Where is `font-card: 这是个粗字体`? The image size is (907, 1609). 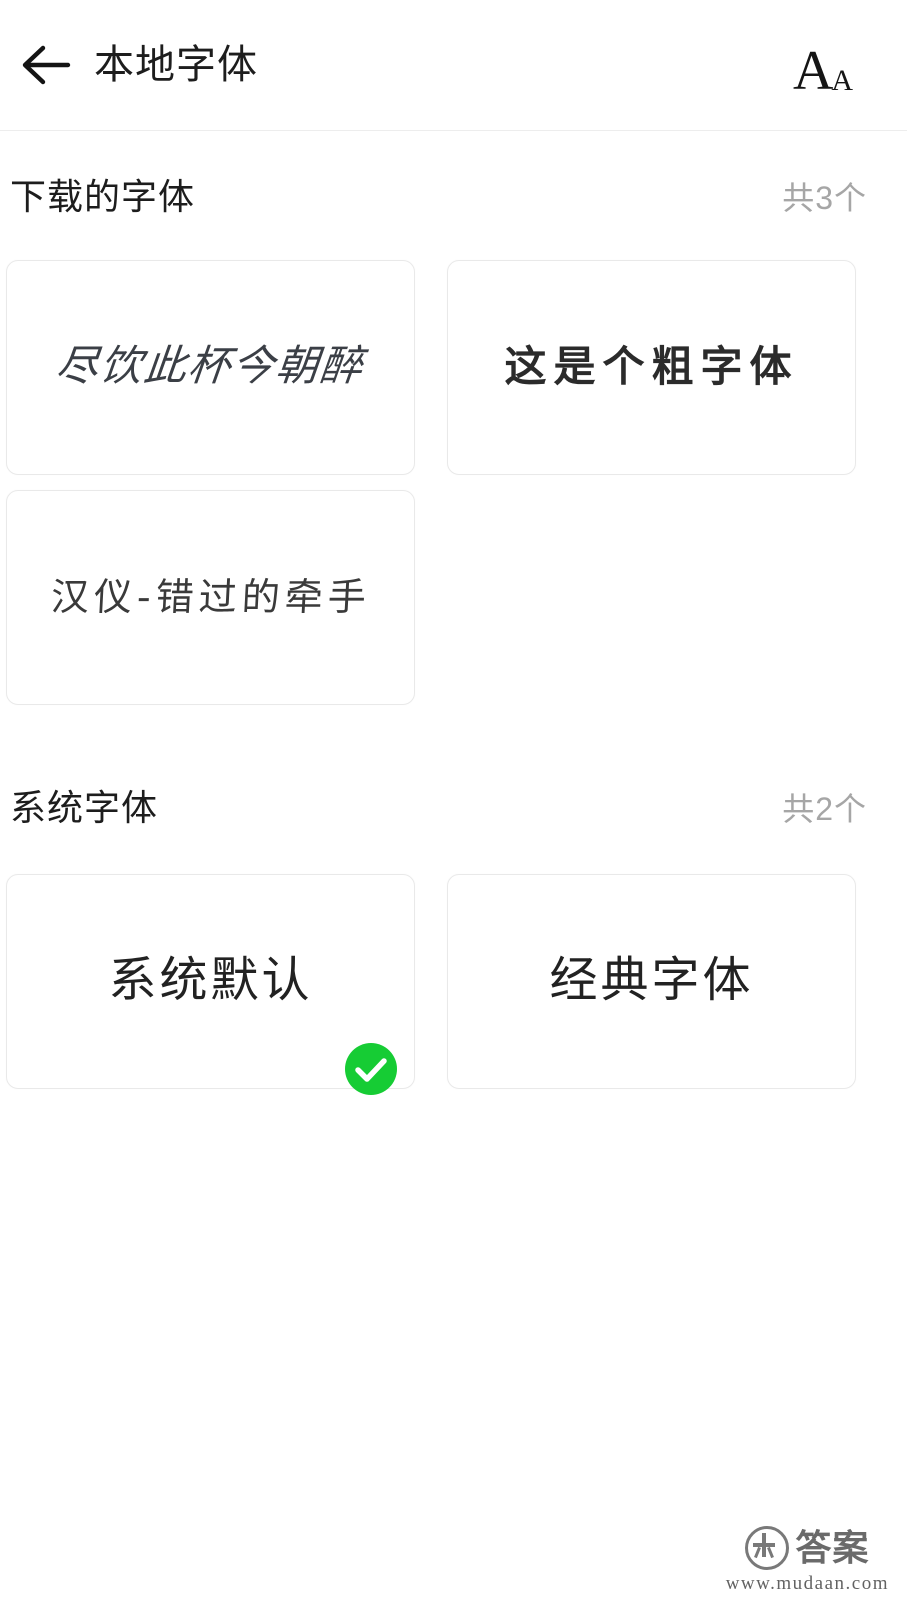
font-card: 这是个粗字体 is located at coordinates (651, 367).